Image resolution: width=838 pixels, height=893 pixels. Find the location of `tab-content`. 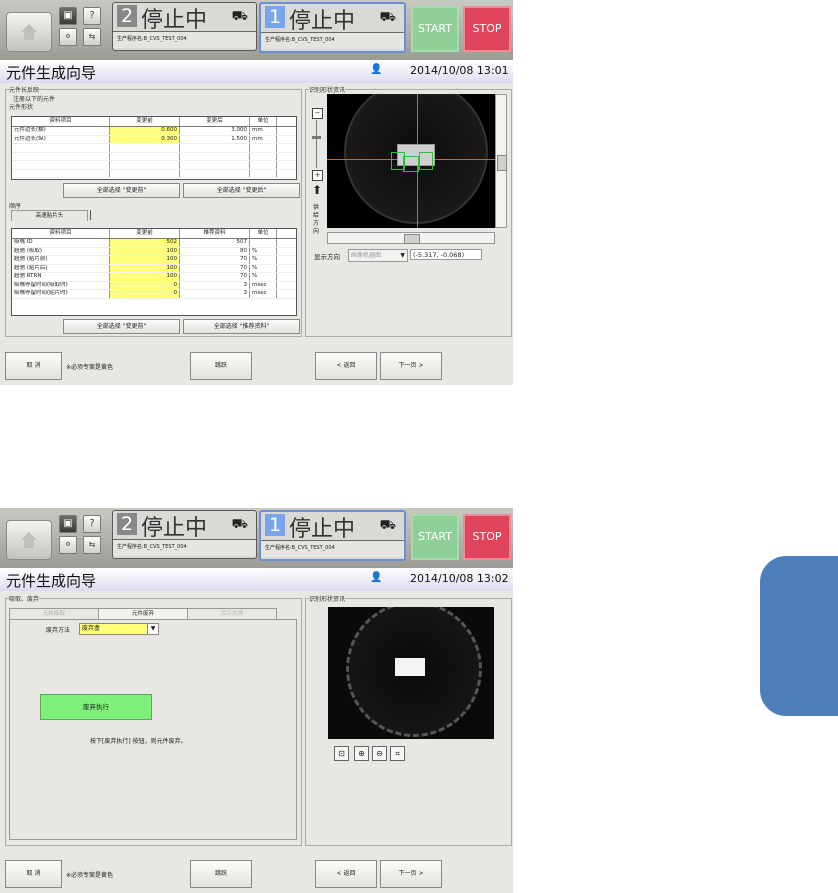

tab-content is located at coordinates (153, 729).